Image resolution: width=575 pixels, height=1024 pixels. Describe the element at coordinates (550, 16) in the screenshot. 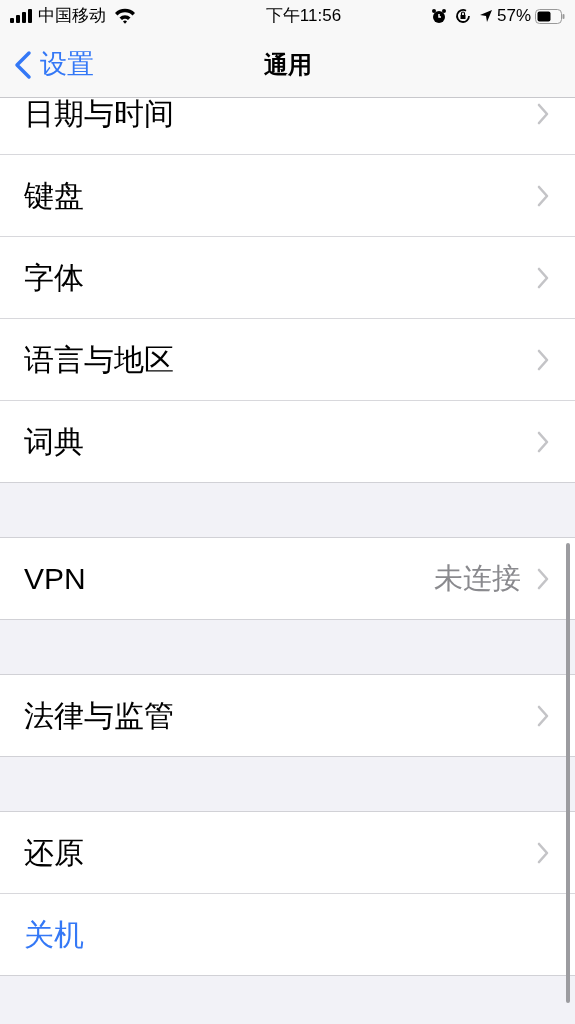

I see `battery-icon` at that location.